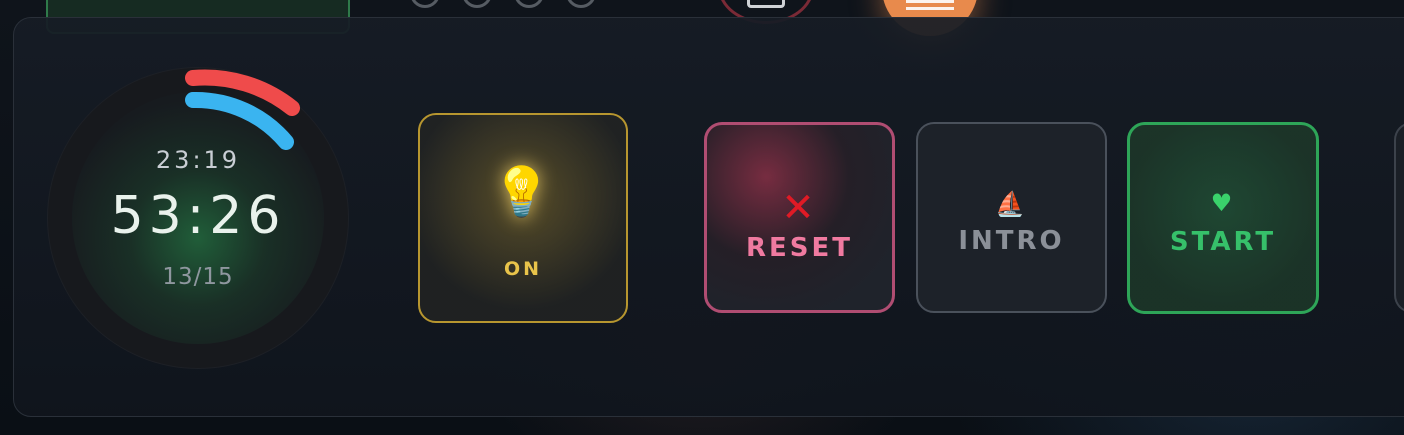 The image size is (1404, 435). What do you see at coordinates (1223, 242) in the screenshot?
I see `start-label: START` at bounding box center [1223, 242].